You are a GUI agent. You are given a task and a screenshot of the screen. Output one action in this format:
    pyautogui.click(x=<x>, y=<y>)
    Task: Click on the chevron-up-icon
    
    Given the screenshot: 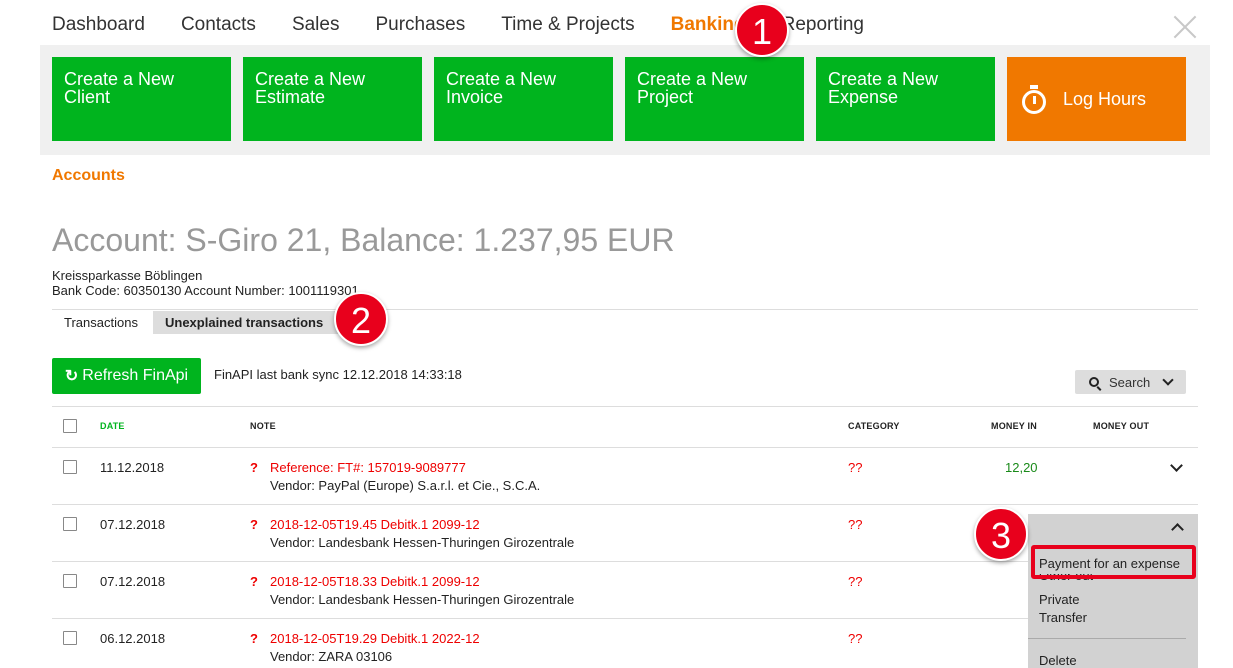 What is the action you would take?
    pyautogui.click(x=1177, y=529)
    